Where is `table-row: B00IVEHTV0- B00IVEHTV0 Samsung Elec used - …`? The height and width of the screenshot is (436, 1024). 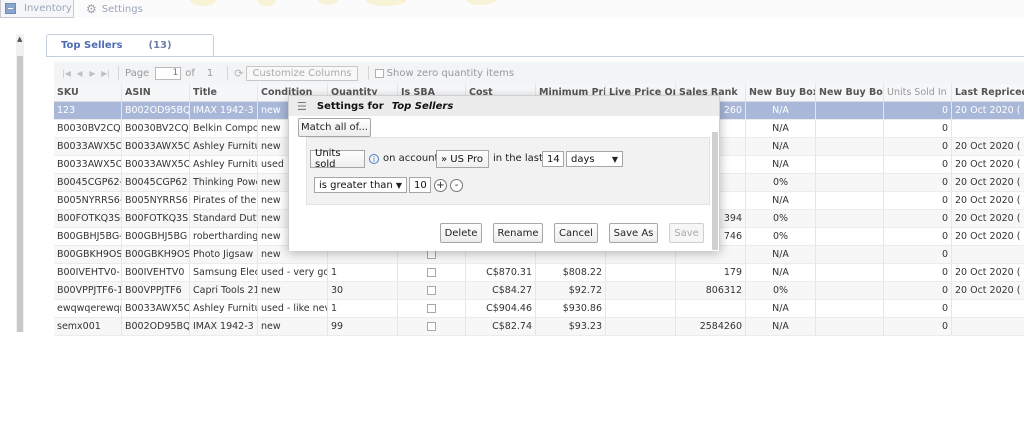
table-row: B00IVEHTV0- B00IVEHTV0 Samsung Elec used - … is located at coordinates (539, 273).